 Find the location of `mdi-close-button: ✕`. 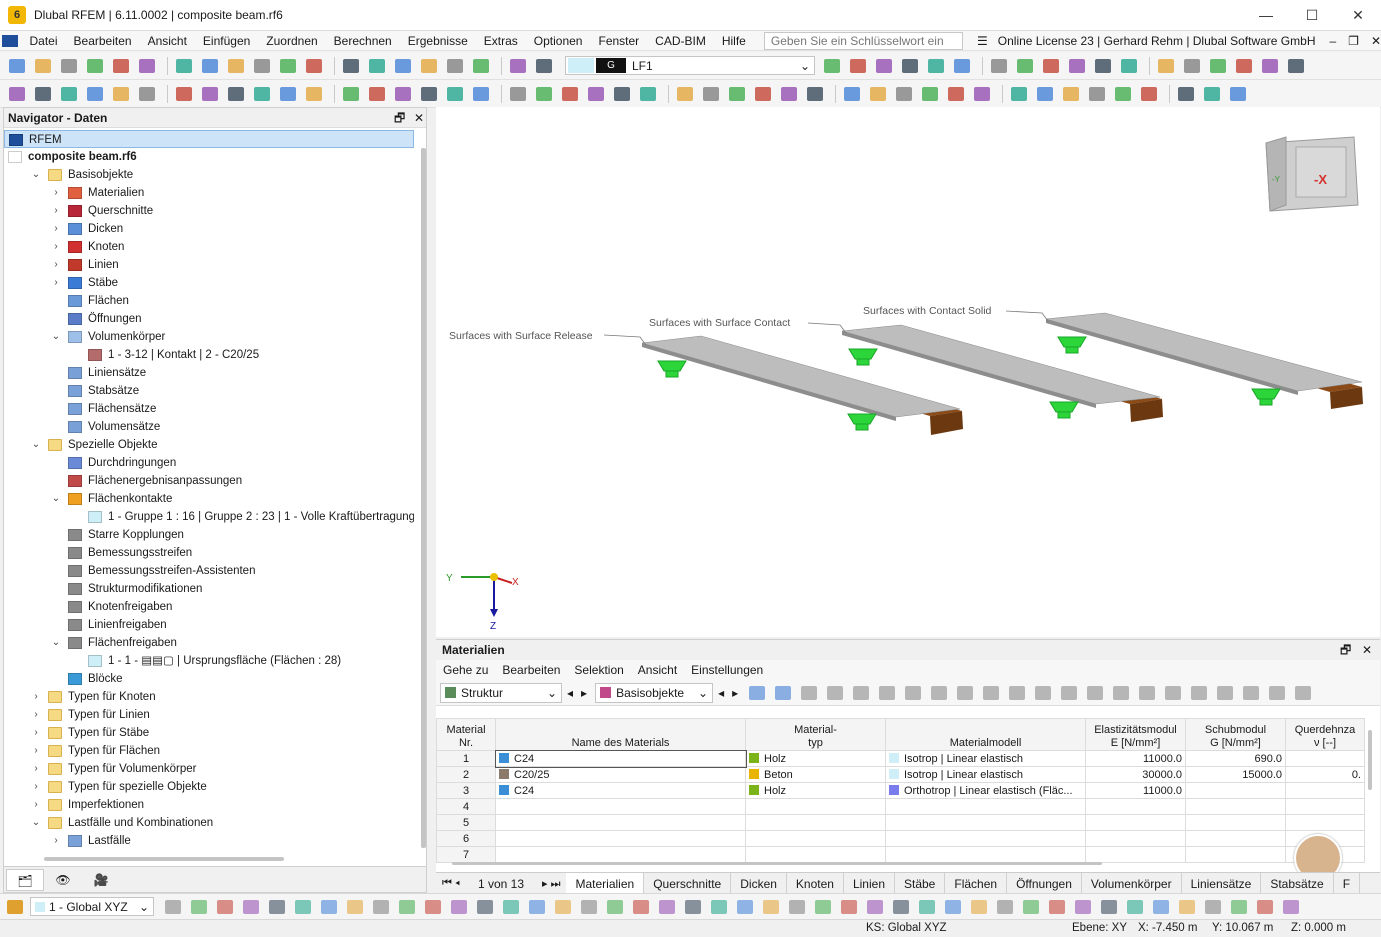

mdi-close-button: ✕ is located at coordinates (1376, 41).